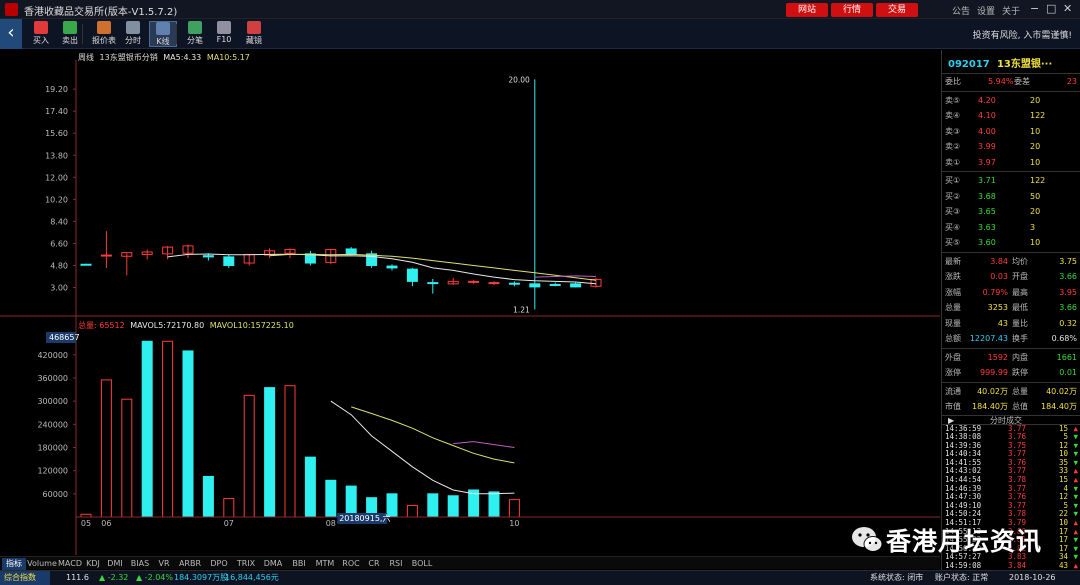  I want to click on level-price: 3.97, so click(987, 162).